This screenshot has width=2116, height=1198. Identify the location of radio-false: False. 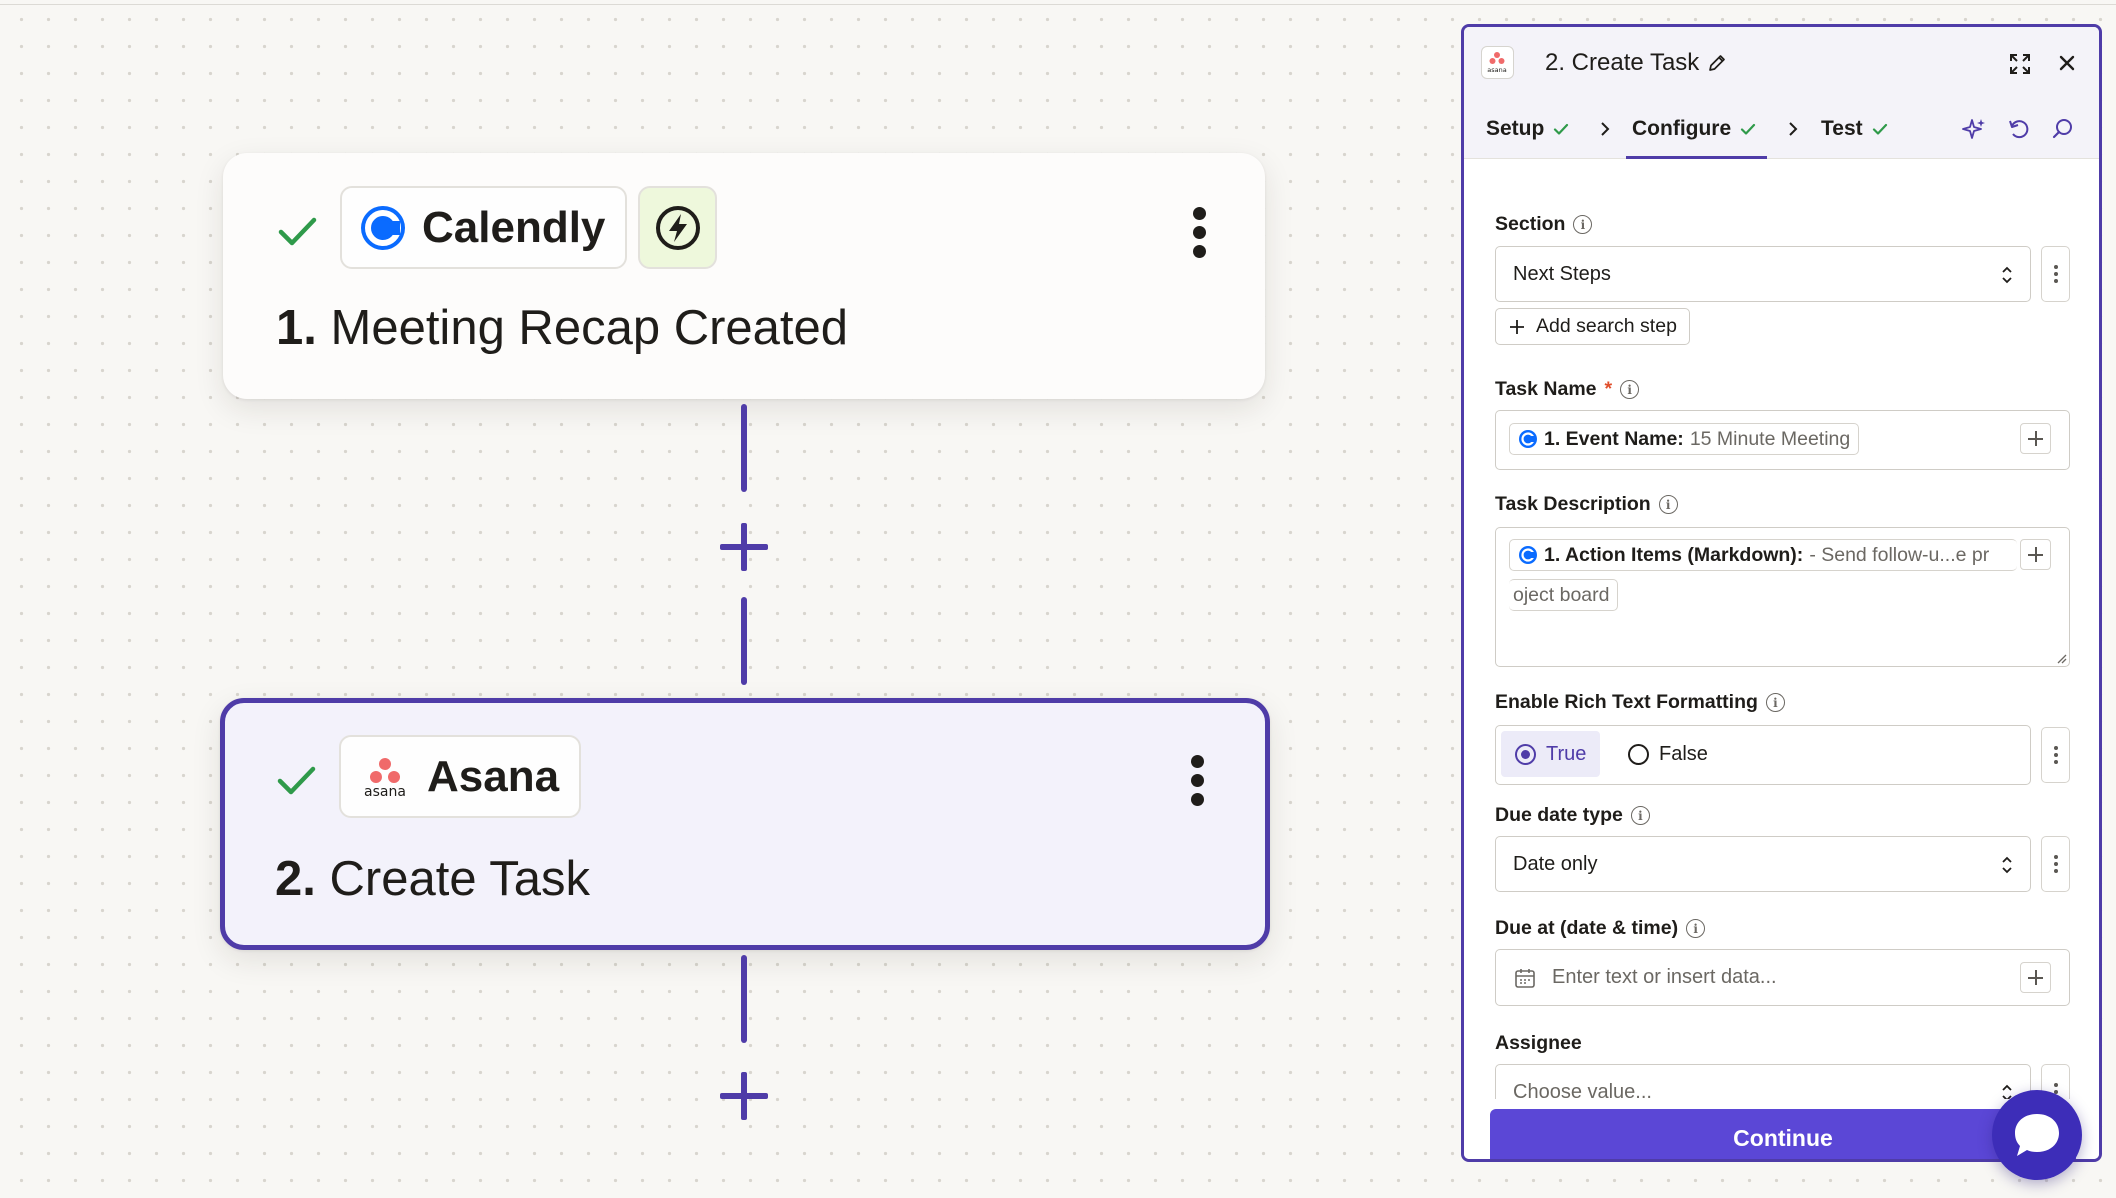
(1668, 754).